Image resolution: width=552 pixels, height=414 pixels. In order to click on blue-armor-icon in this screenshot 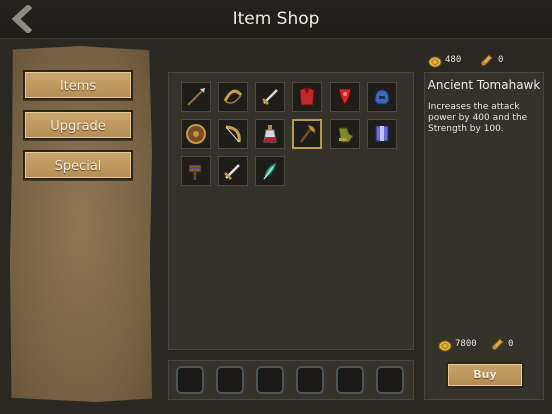, I will do `click(382, 133)`.